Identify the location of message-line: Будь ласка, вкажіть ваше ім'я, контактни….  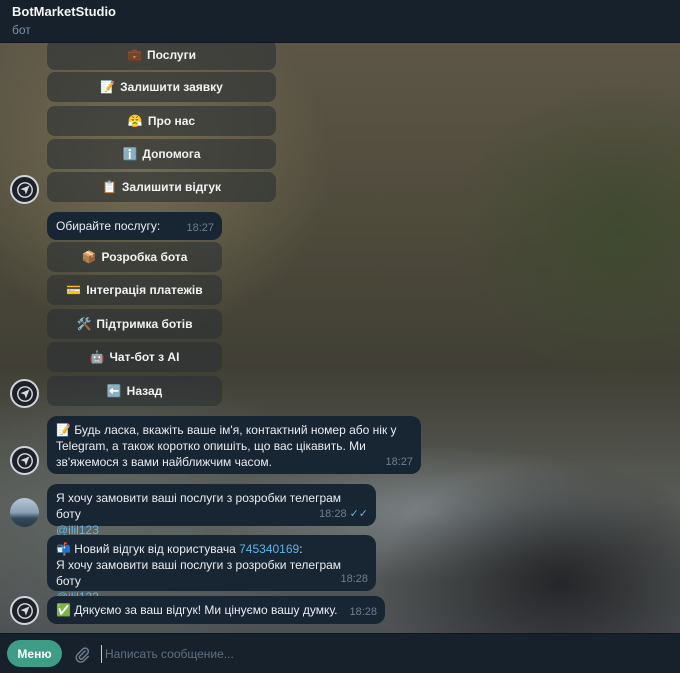
(235, 430).